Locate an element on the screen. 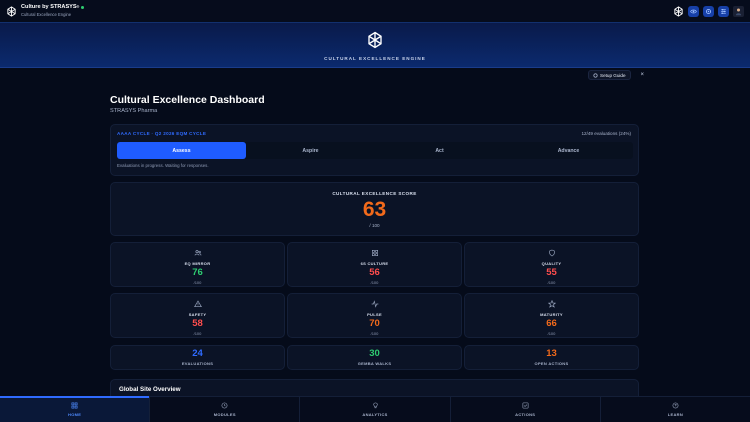  metric-card-safety: SAFETY 58 /100 is located at coordinates (197, 315).